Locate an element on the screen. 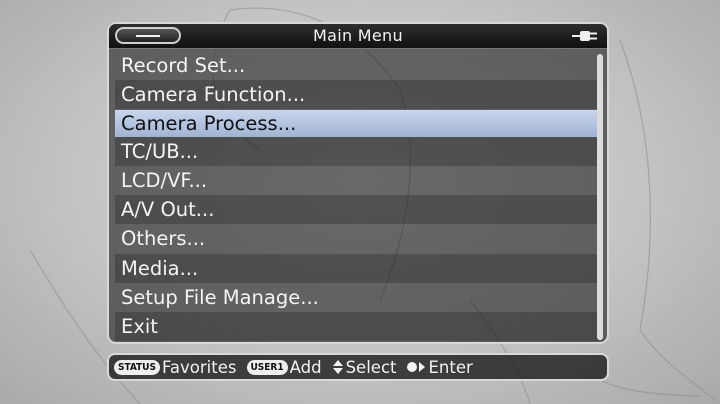 The width and height of the screenshot is (720, 404). scrollbar-thumb is located at coordinates (600, 197).